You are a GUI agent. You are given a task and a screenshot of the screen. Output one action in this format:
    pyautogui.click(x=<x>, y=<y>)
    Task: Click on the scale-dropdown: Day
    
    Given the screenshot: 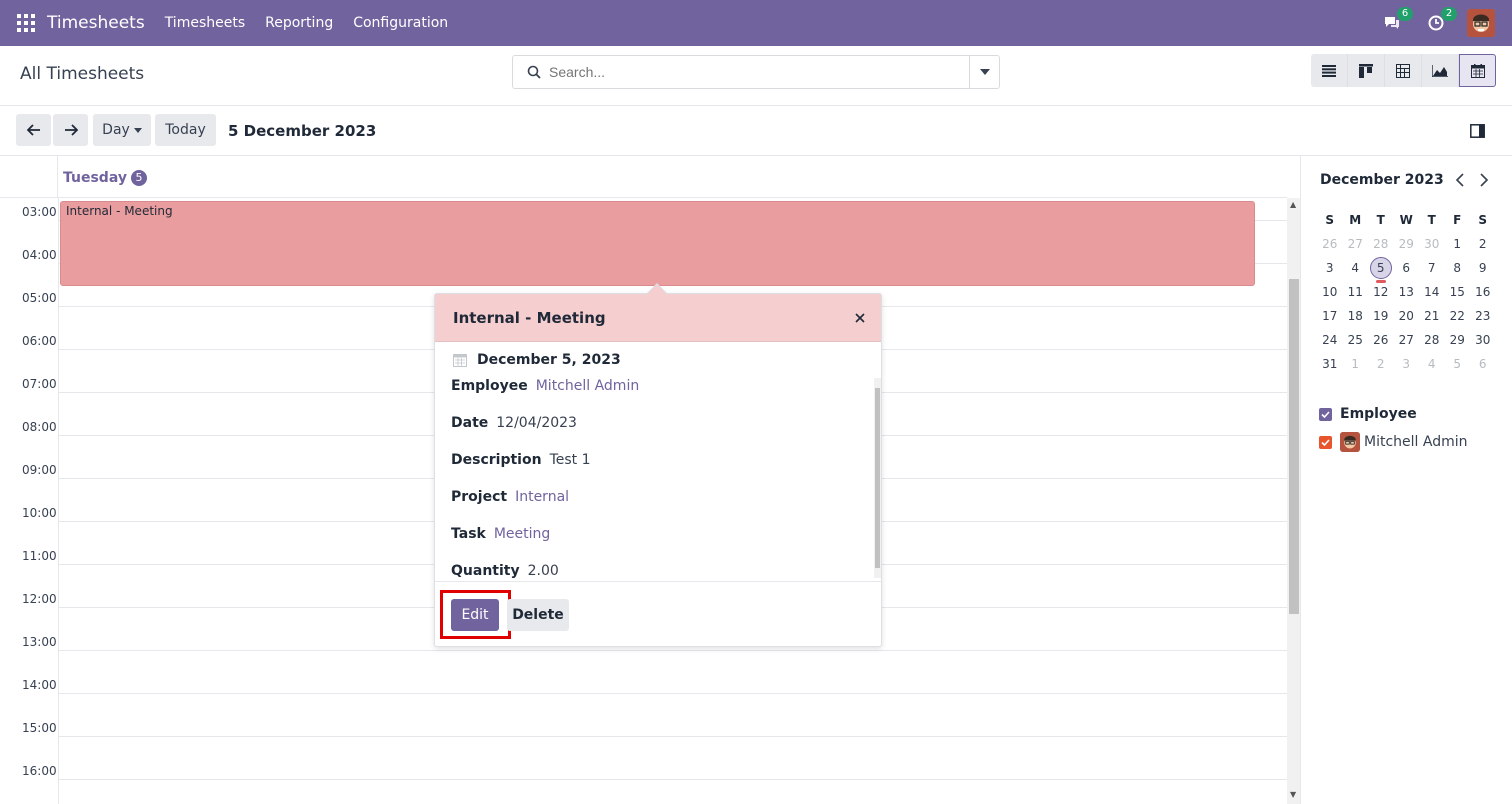 What is the action you would take?
    pyautogui.click(x=122, y=130)
    